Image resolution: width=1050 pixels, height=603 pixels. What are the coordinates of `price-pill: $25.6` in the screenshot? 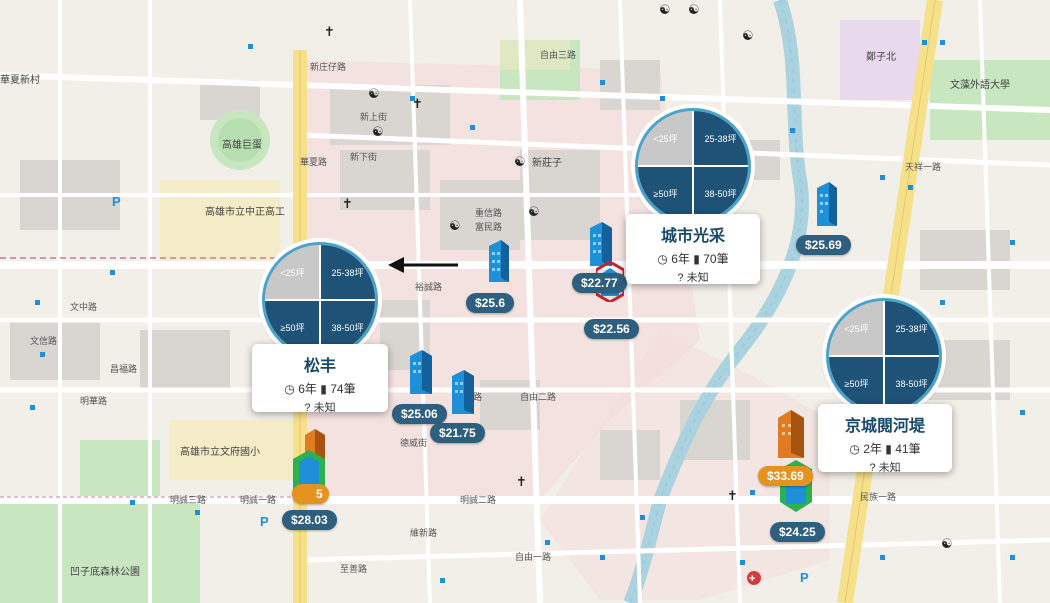 It's located at (490, 303).